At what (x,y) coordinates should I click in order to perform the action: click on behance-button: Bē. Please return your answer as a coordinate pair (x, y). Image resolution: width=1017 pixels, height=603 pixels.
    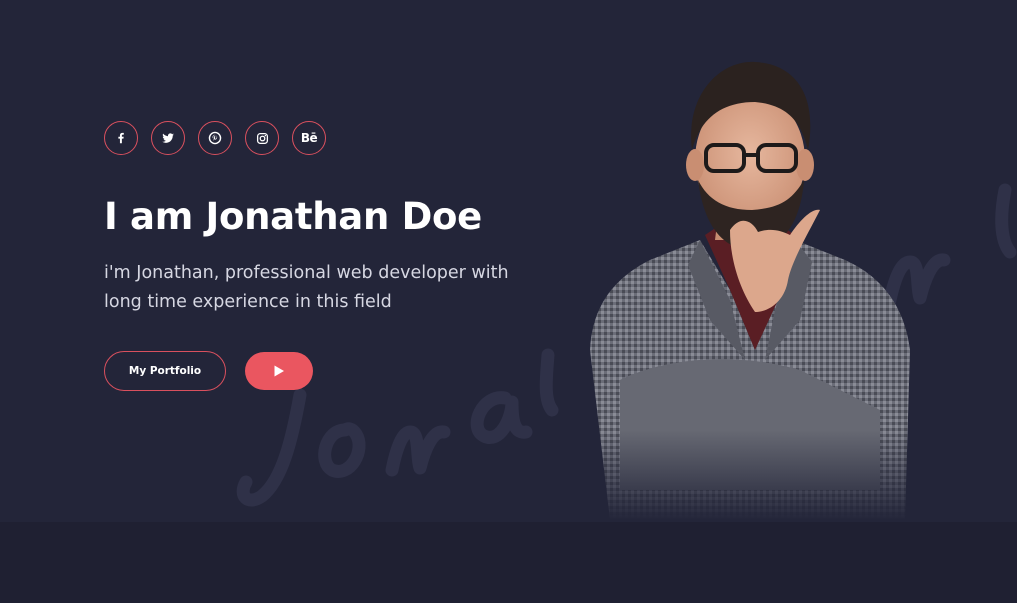
    Looking at the image, I should click on (309, 138).